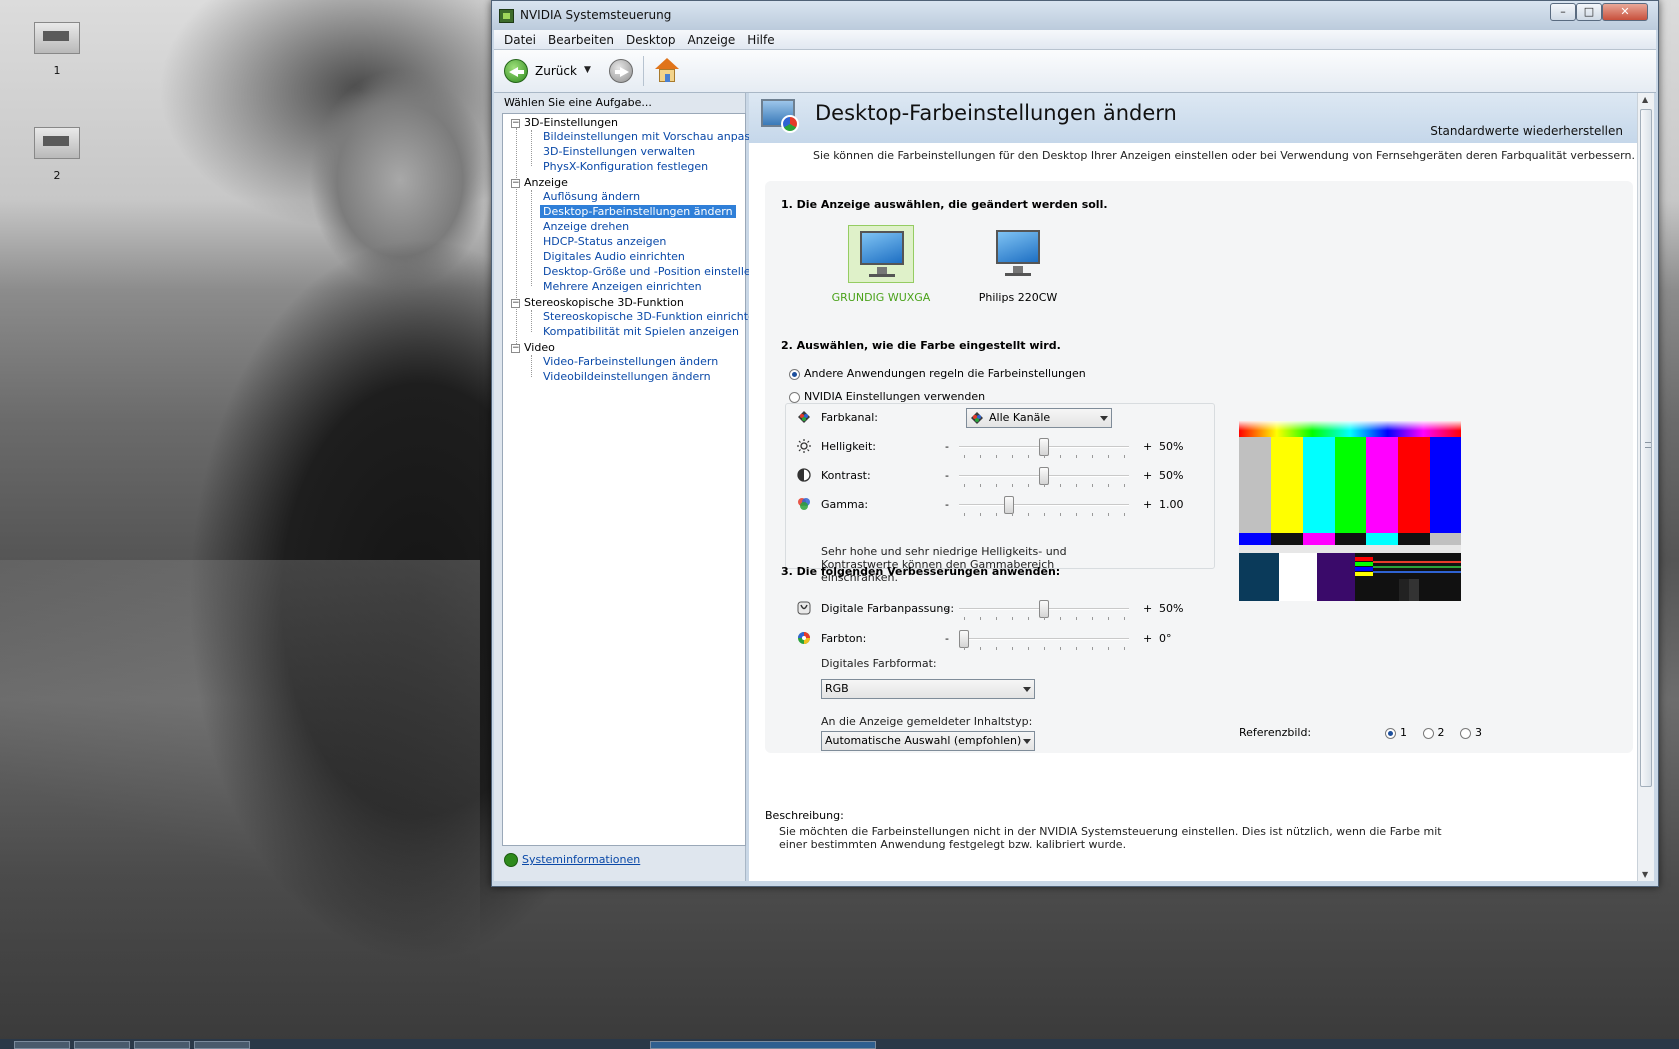  I want to click on tree-category-stereo-3d: − Stereoskopische 3D-Funktion, so click(597, 302).